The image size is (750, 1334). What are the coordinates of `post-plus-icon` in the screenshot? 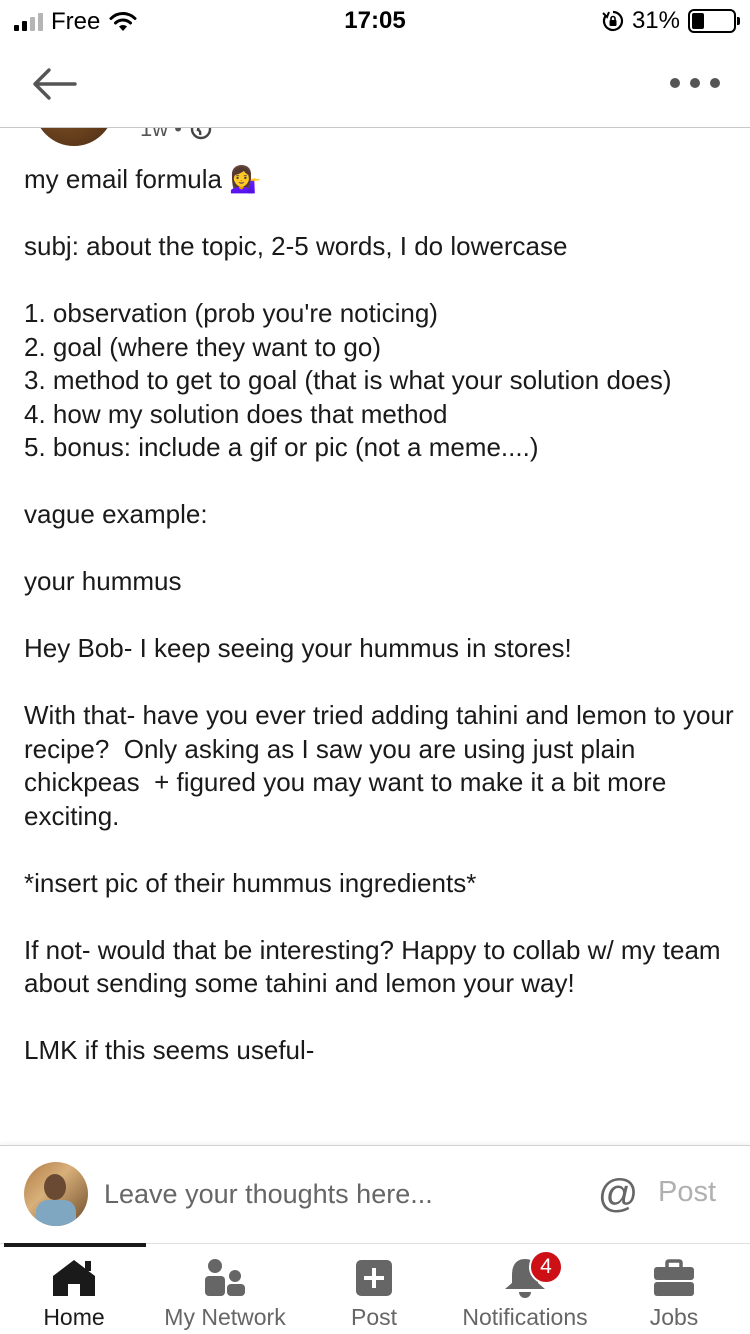 It's located at (374, 1278).